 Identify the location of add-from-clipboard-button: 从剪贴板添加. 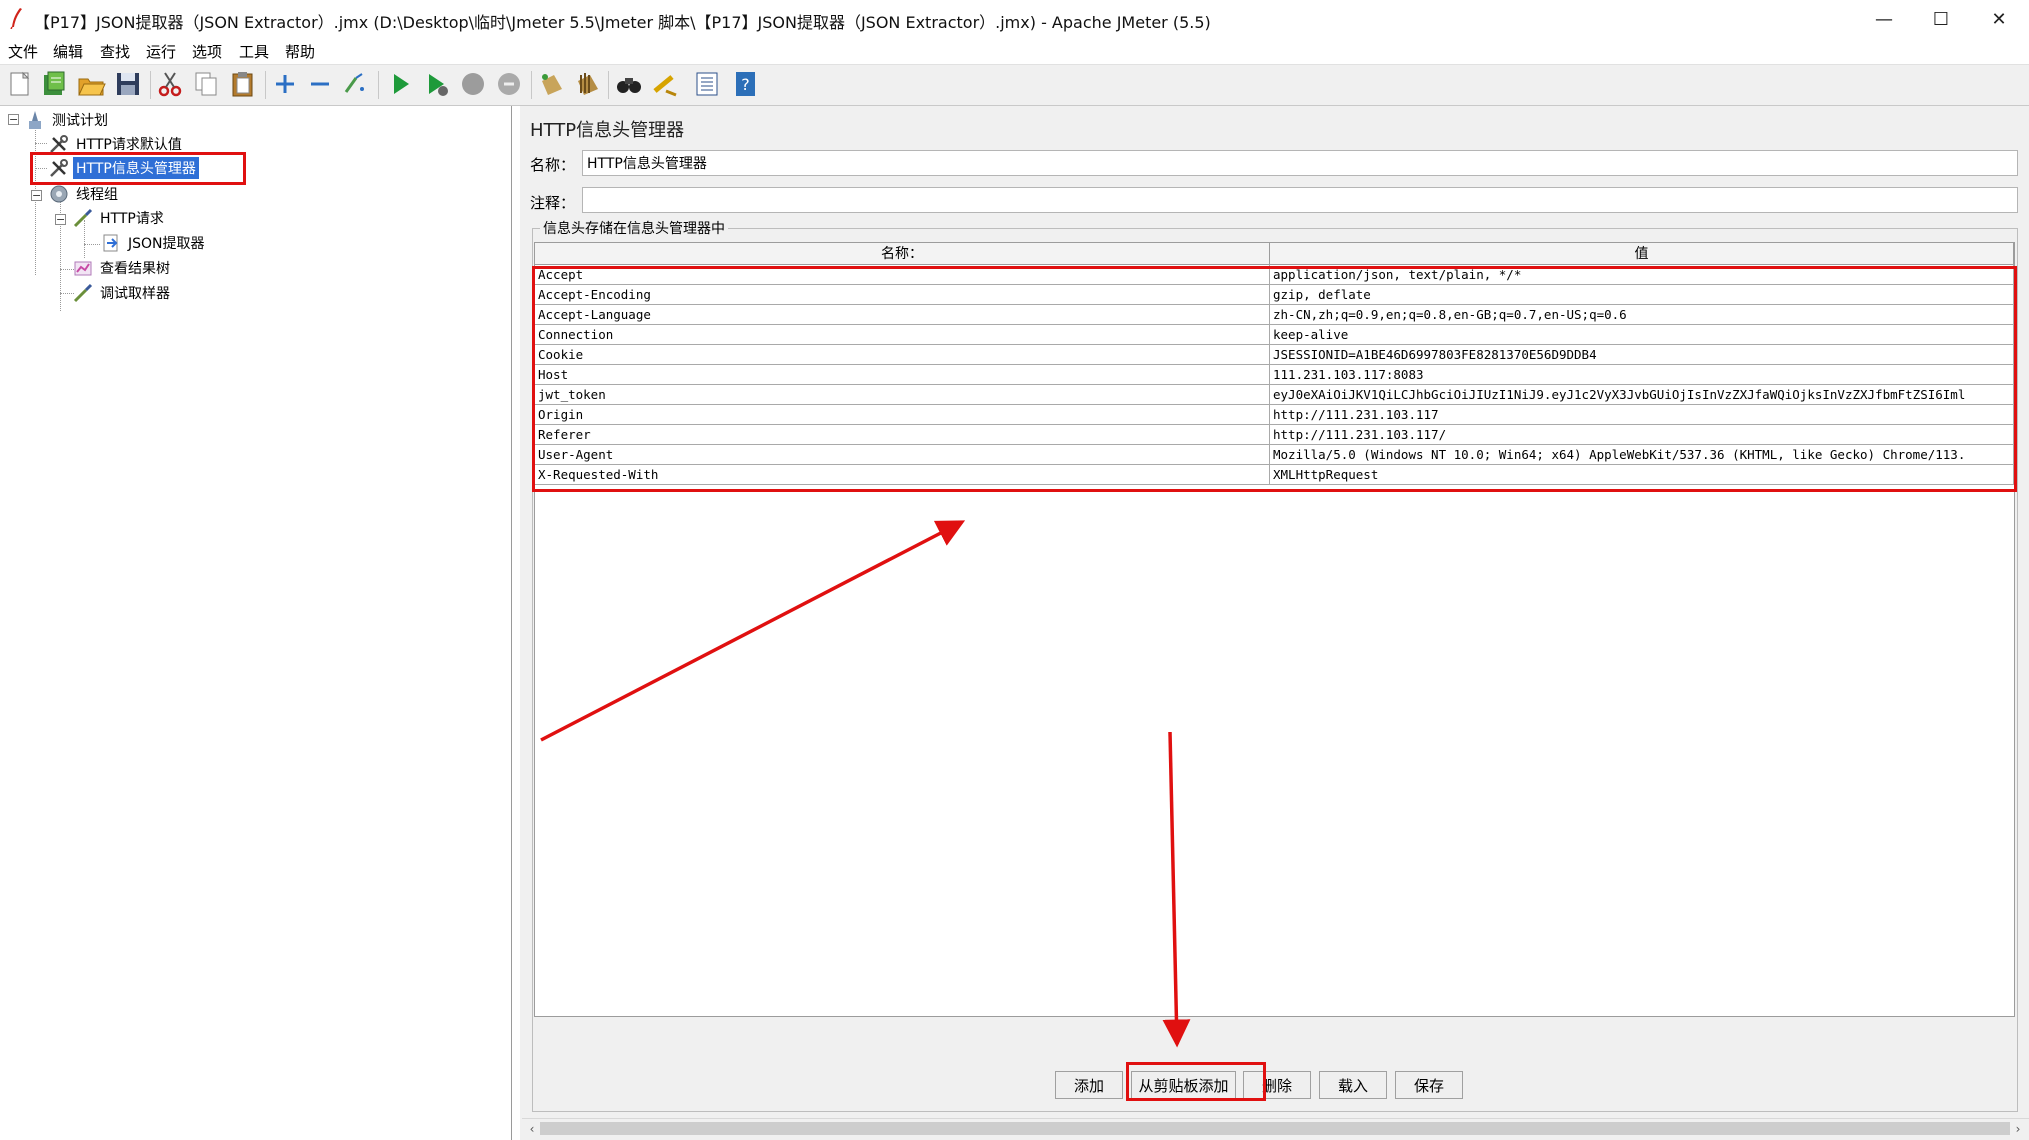
(1183, 1085).